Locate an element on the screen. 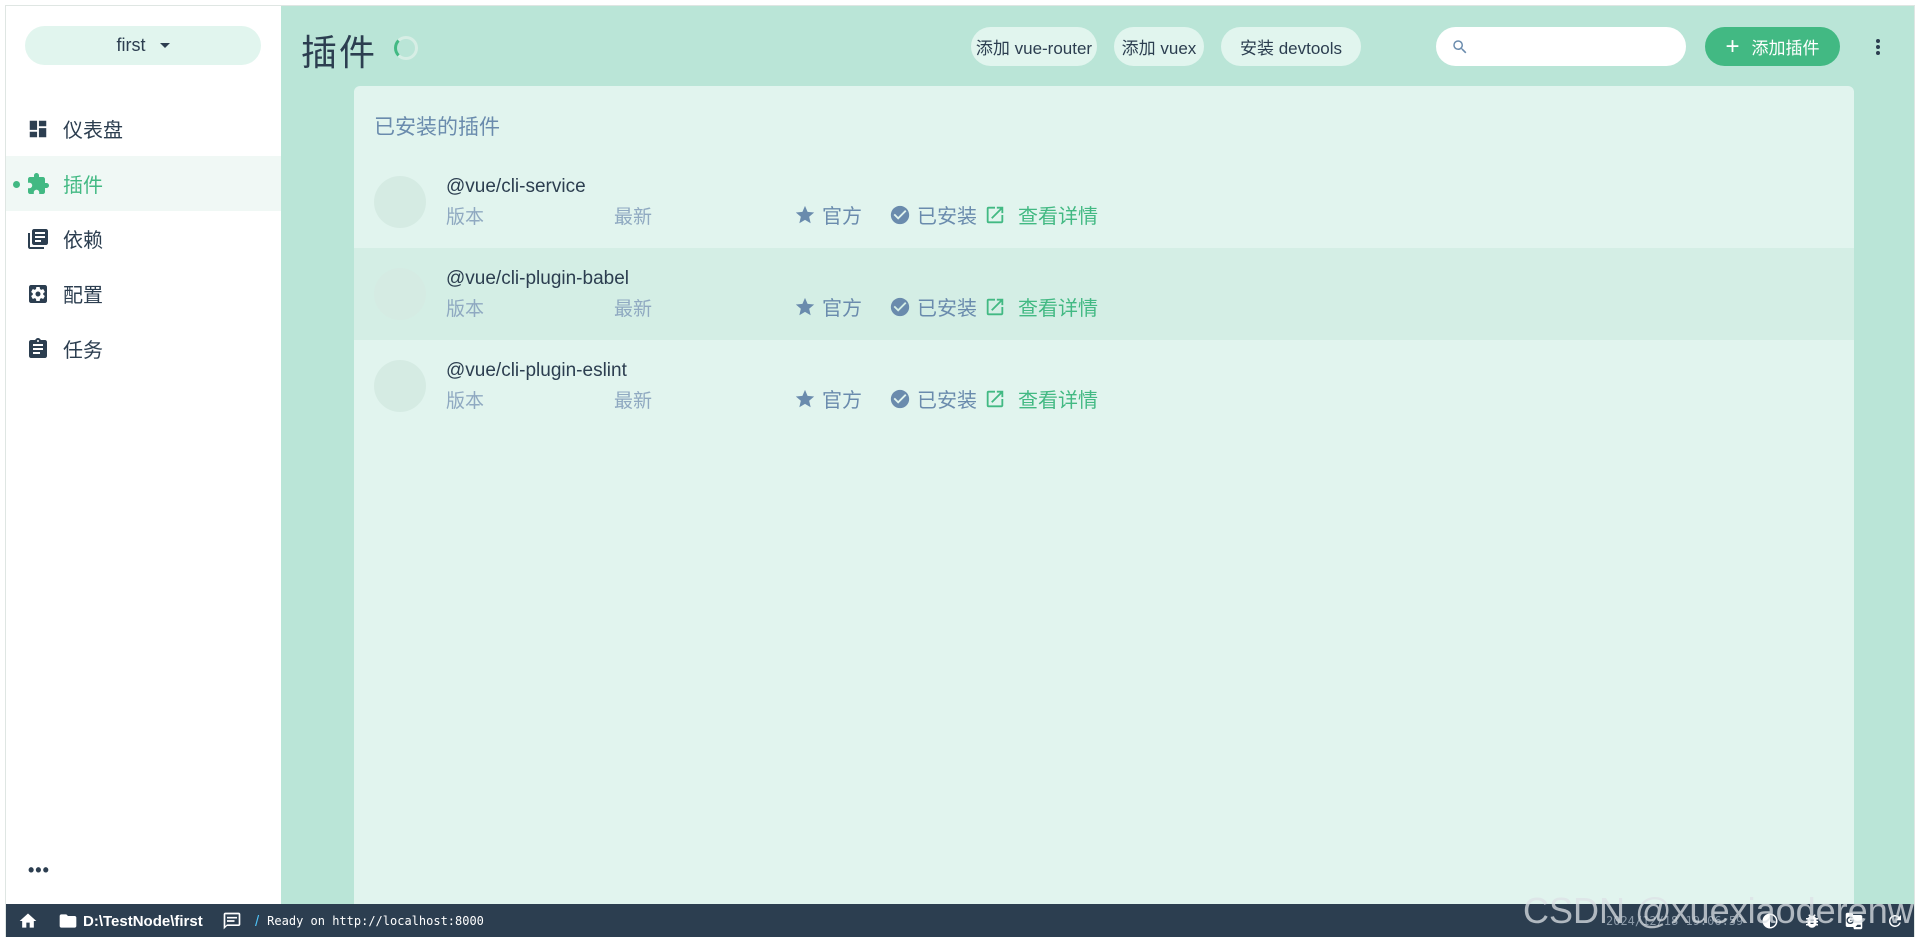  sidebar-item-dashboard: 仪表盘 is located at coordinates (143, 128).